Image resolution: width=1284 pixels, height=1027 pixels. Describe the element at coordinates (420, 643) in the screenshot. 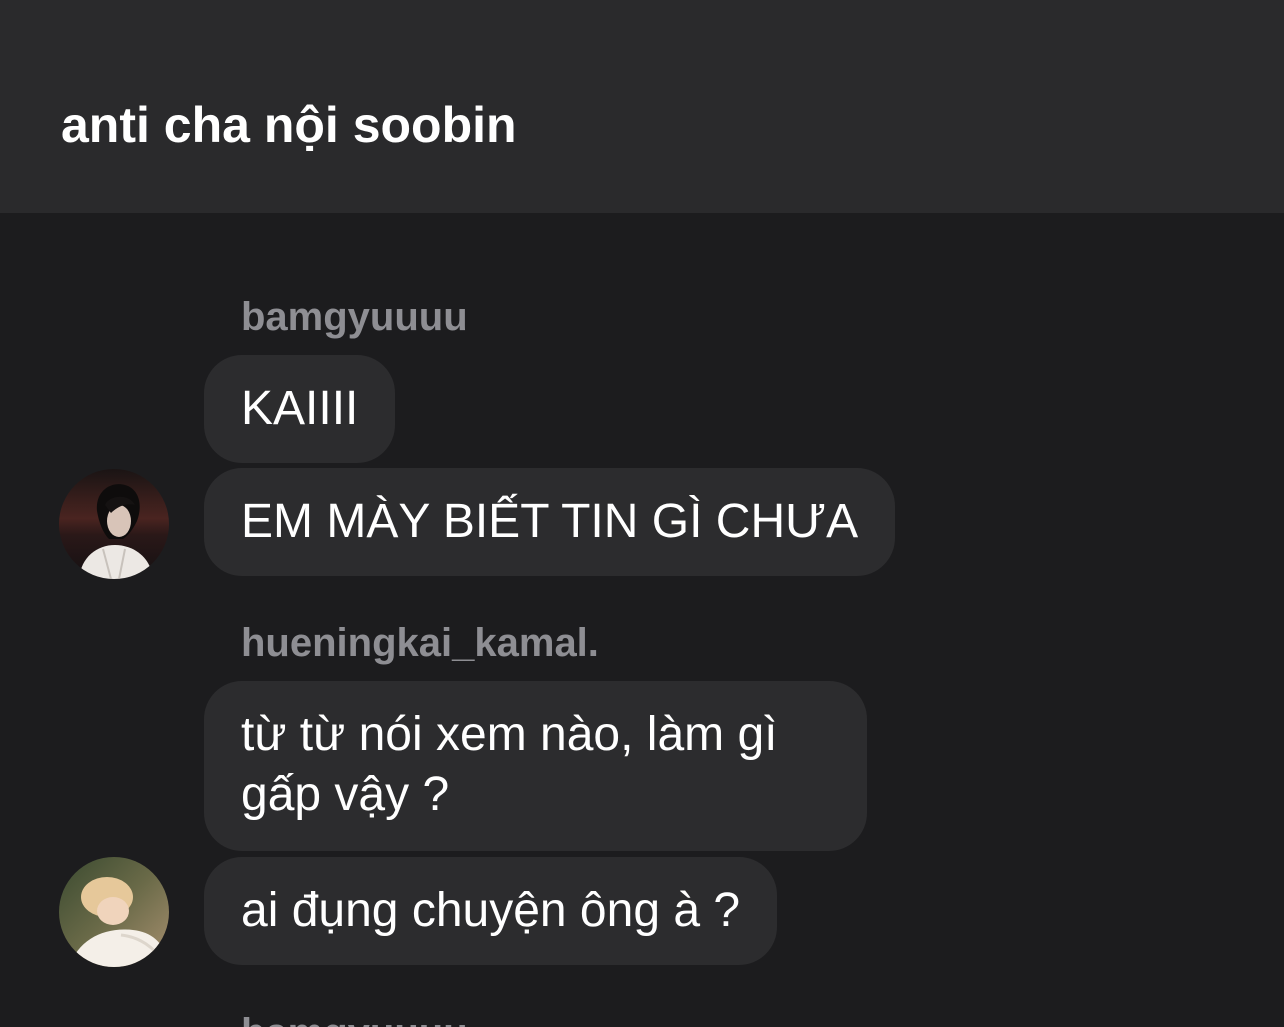

I see `sender-name: hueningkai_kamal.` at that location.